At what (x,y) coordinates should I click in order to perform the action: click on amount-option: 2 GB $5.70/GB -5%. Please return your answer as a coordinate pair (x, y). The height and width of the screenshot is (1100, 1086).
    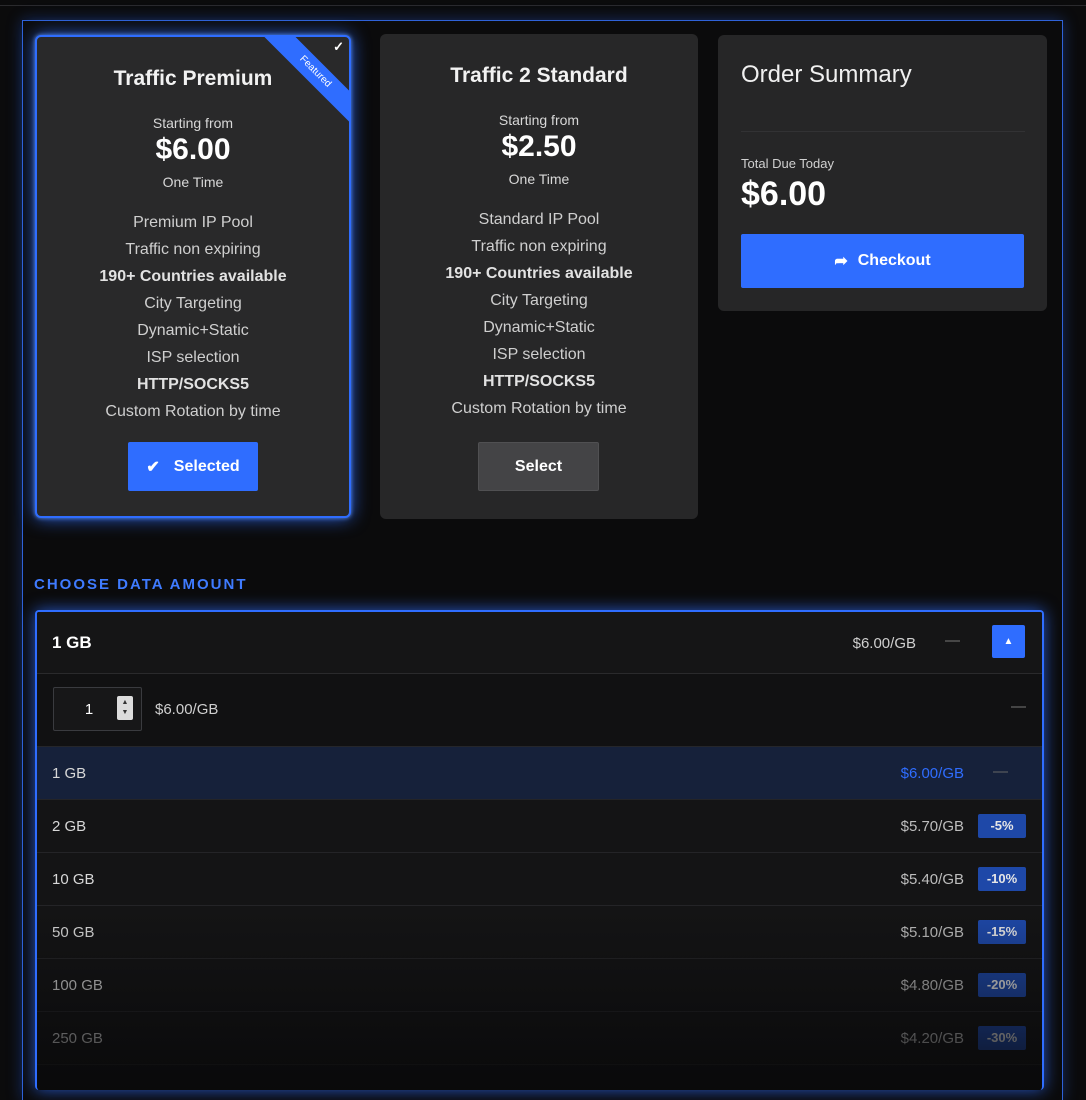
    Looking at the image, I should click on (539, 826).